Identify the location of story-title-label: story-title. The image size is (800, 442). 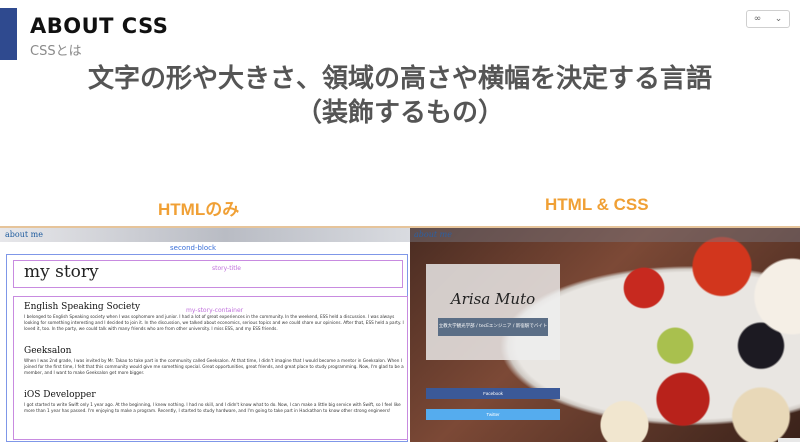
(226, 268).